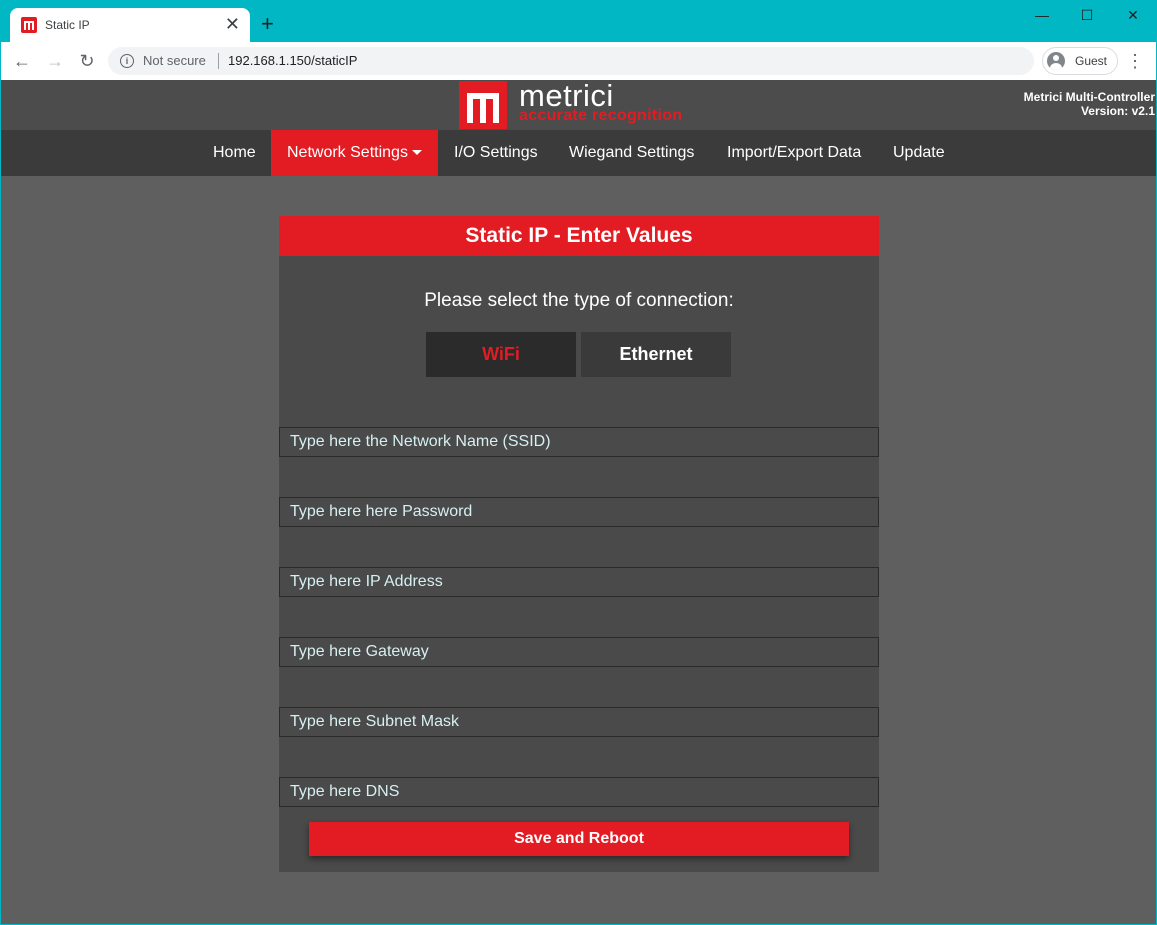  I want to click on nav-item-label: Import/Export Data, so click(794, 152).